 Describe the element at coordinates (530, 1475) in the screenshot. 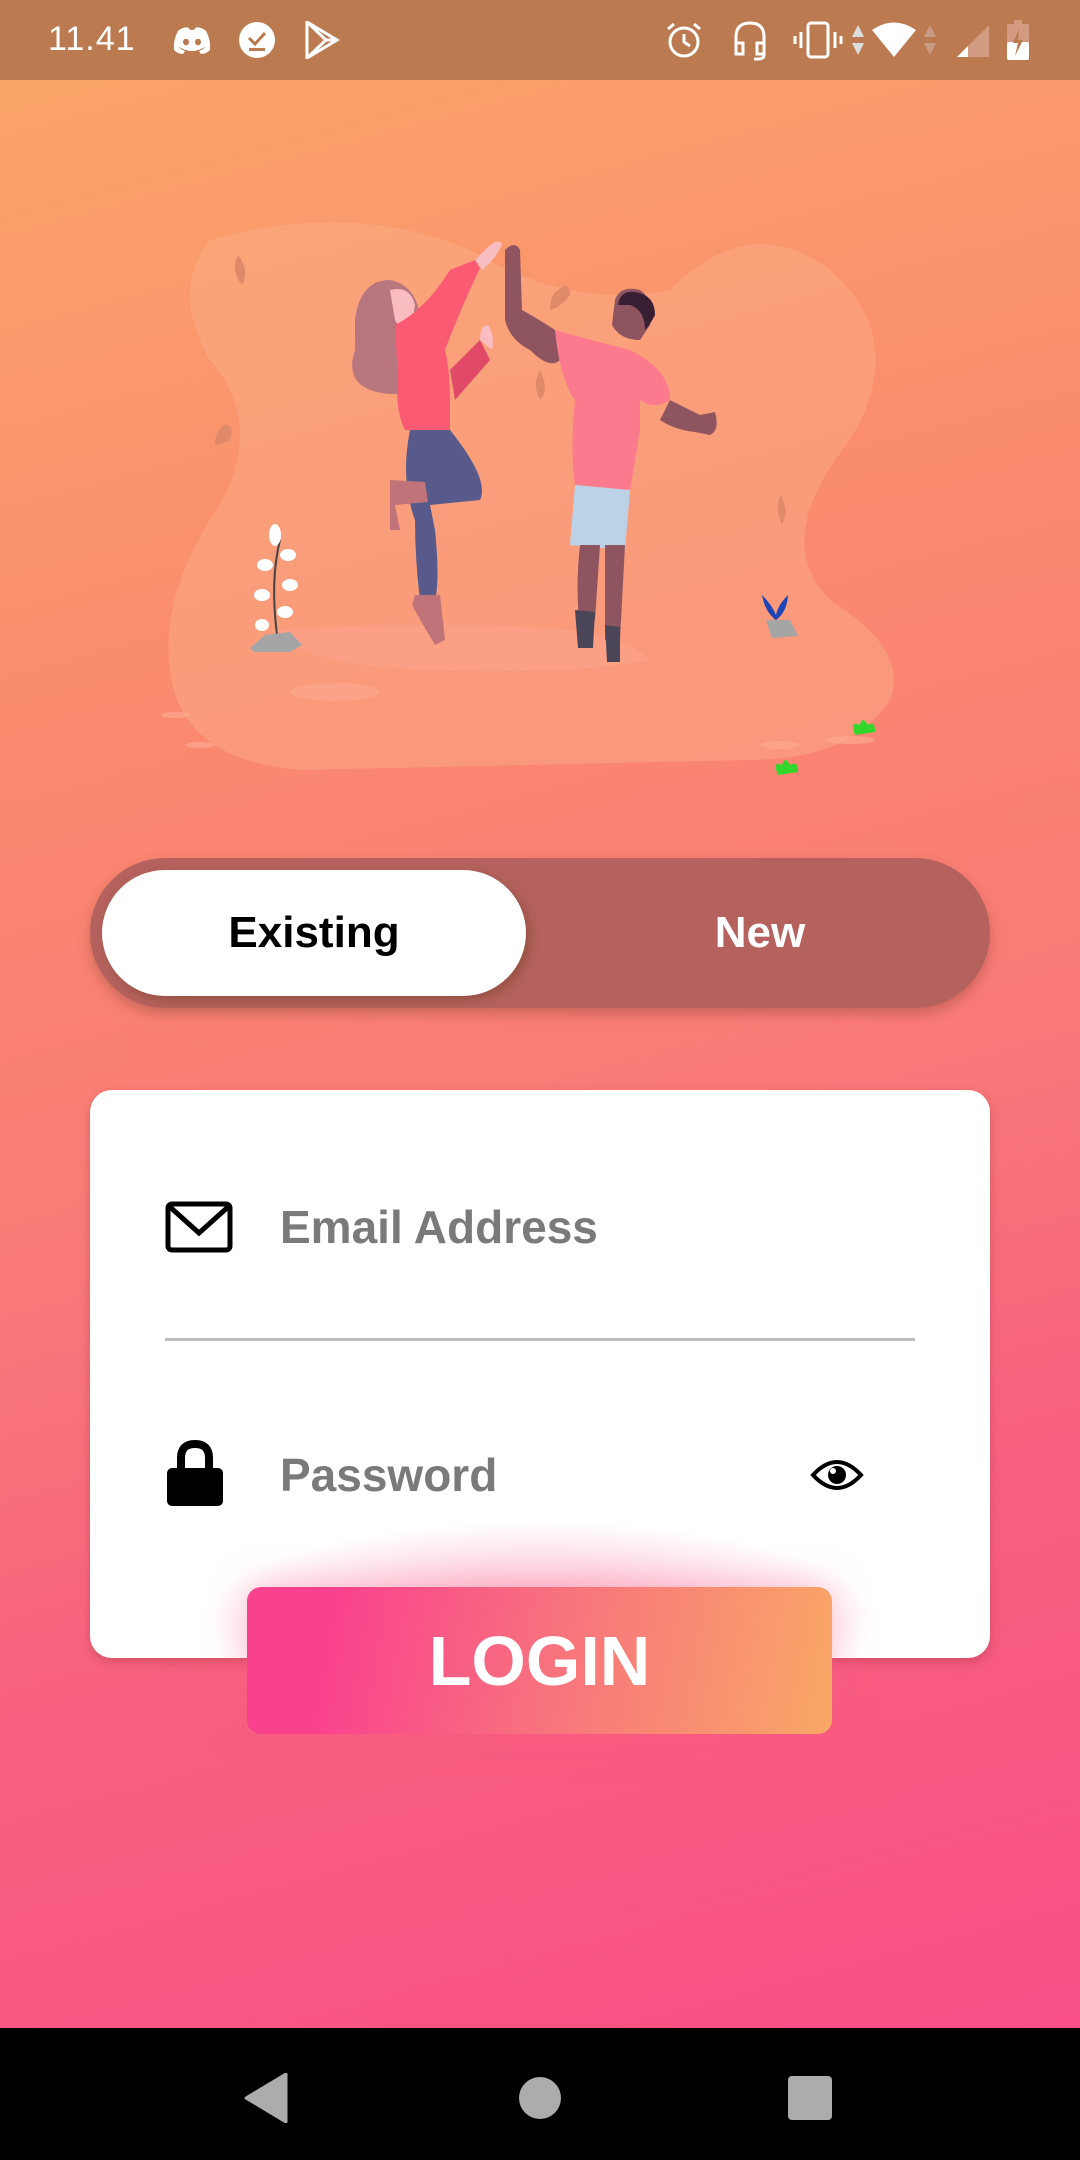

I see `password-input` at that location.